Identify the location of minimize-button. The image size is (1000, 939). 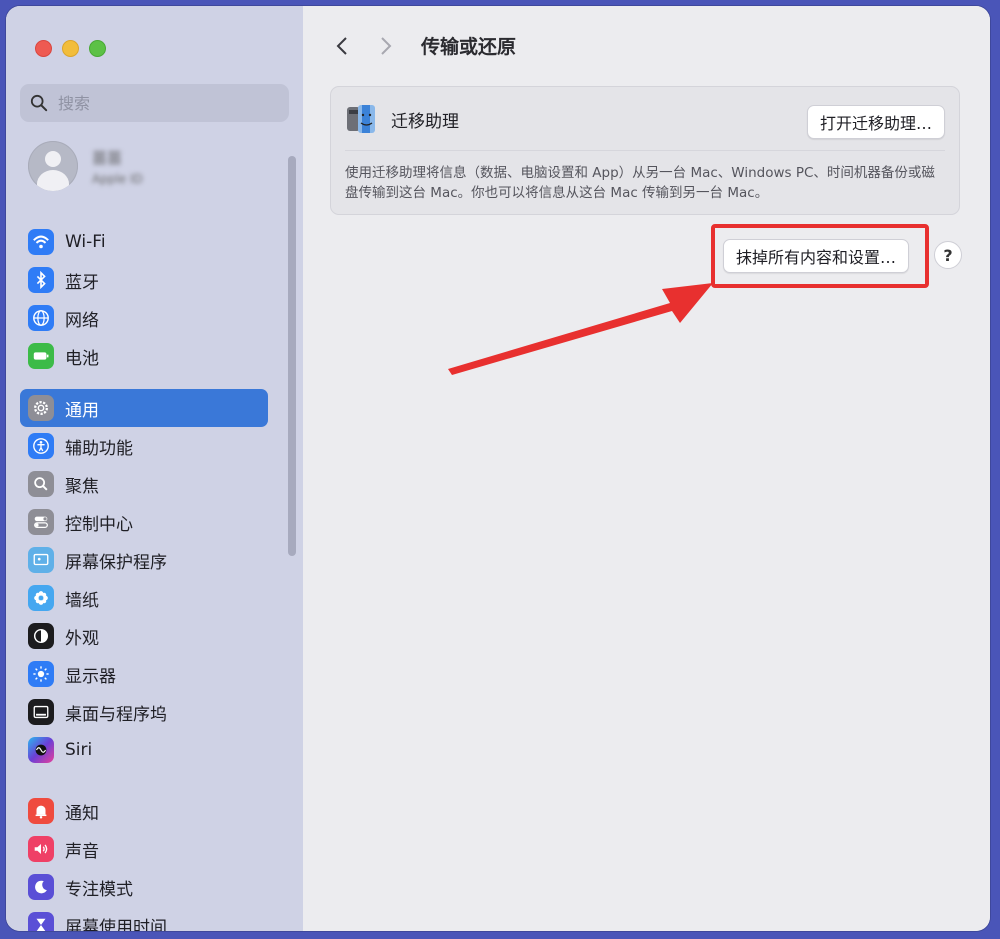
(70, 48).